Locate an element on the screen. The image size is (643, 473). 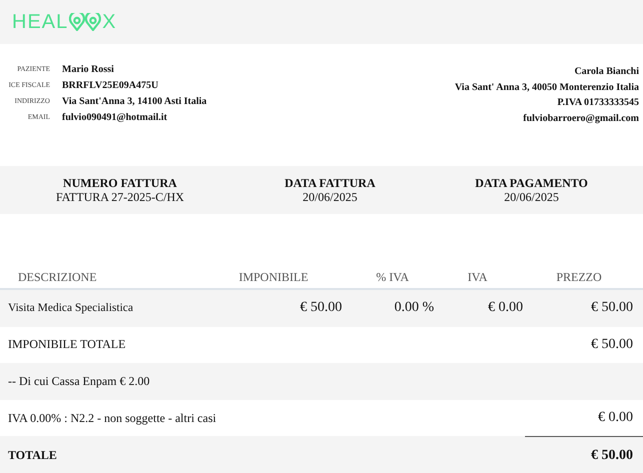
column-header: PREZZO is located at coordinates (579, 277).